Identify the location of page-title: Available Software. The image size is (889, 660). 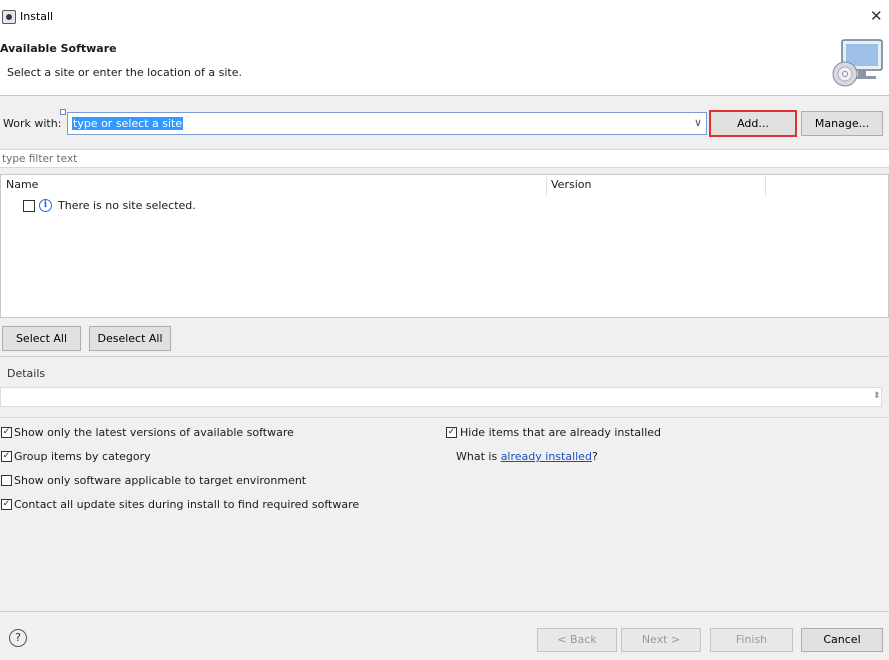
(58, 48).